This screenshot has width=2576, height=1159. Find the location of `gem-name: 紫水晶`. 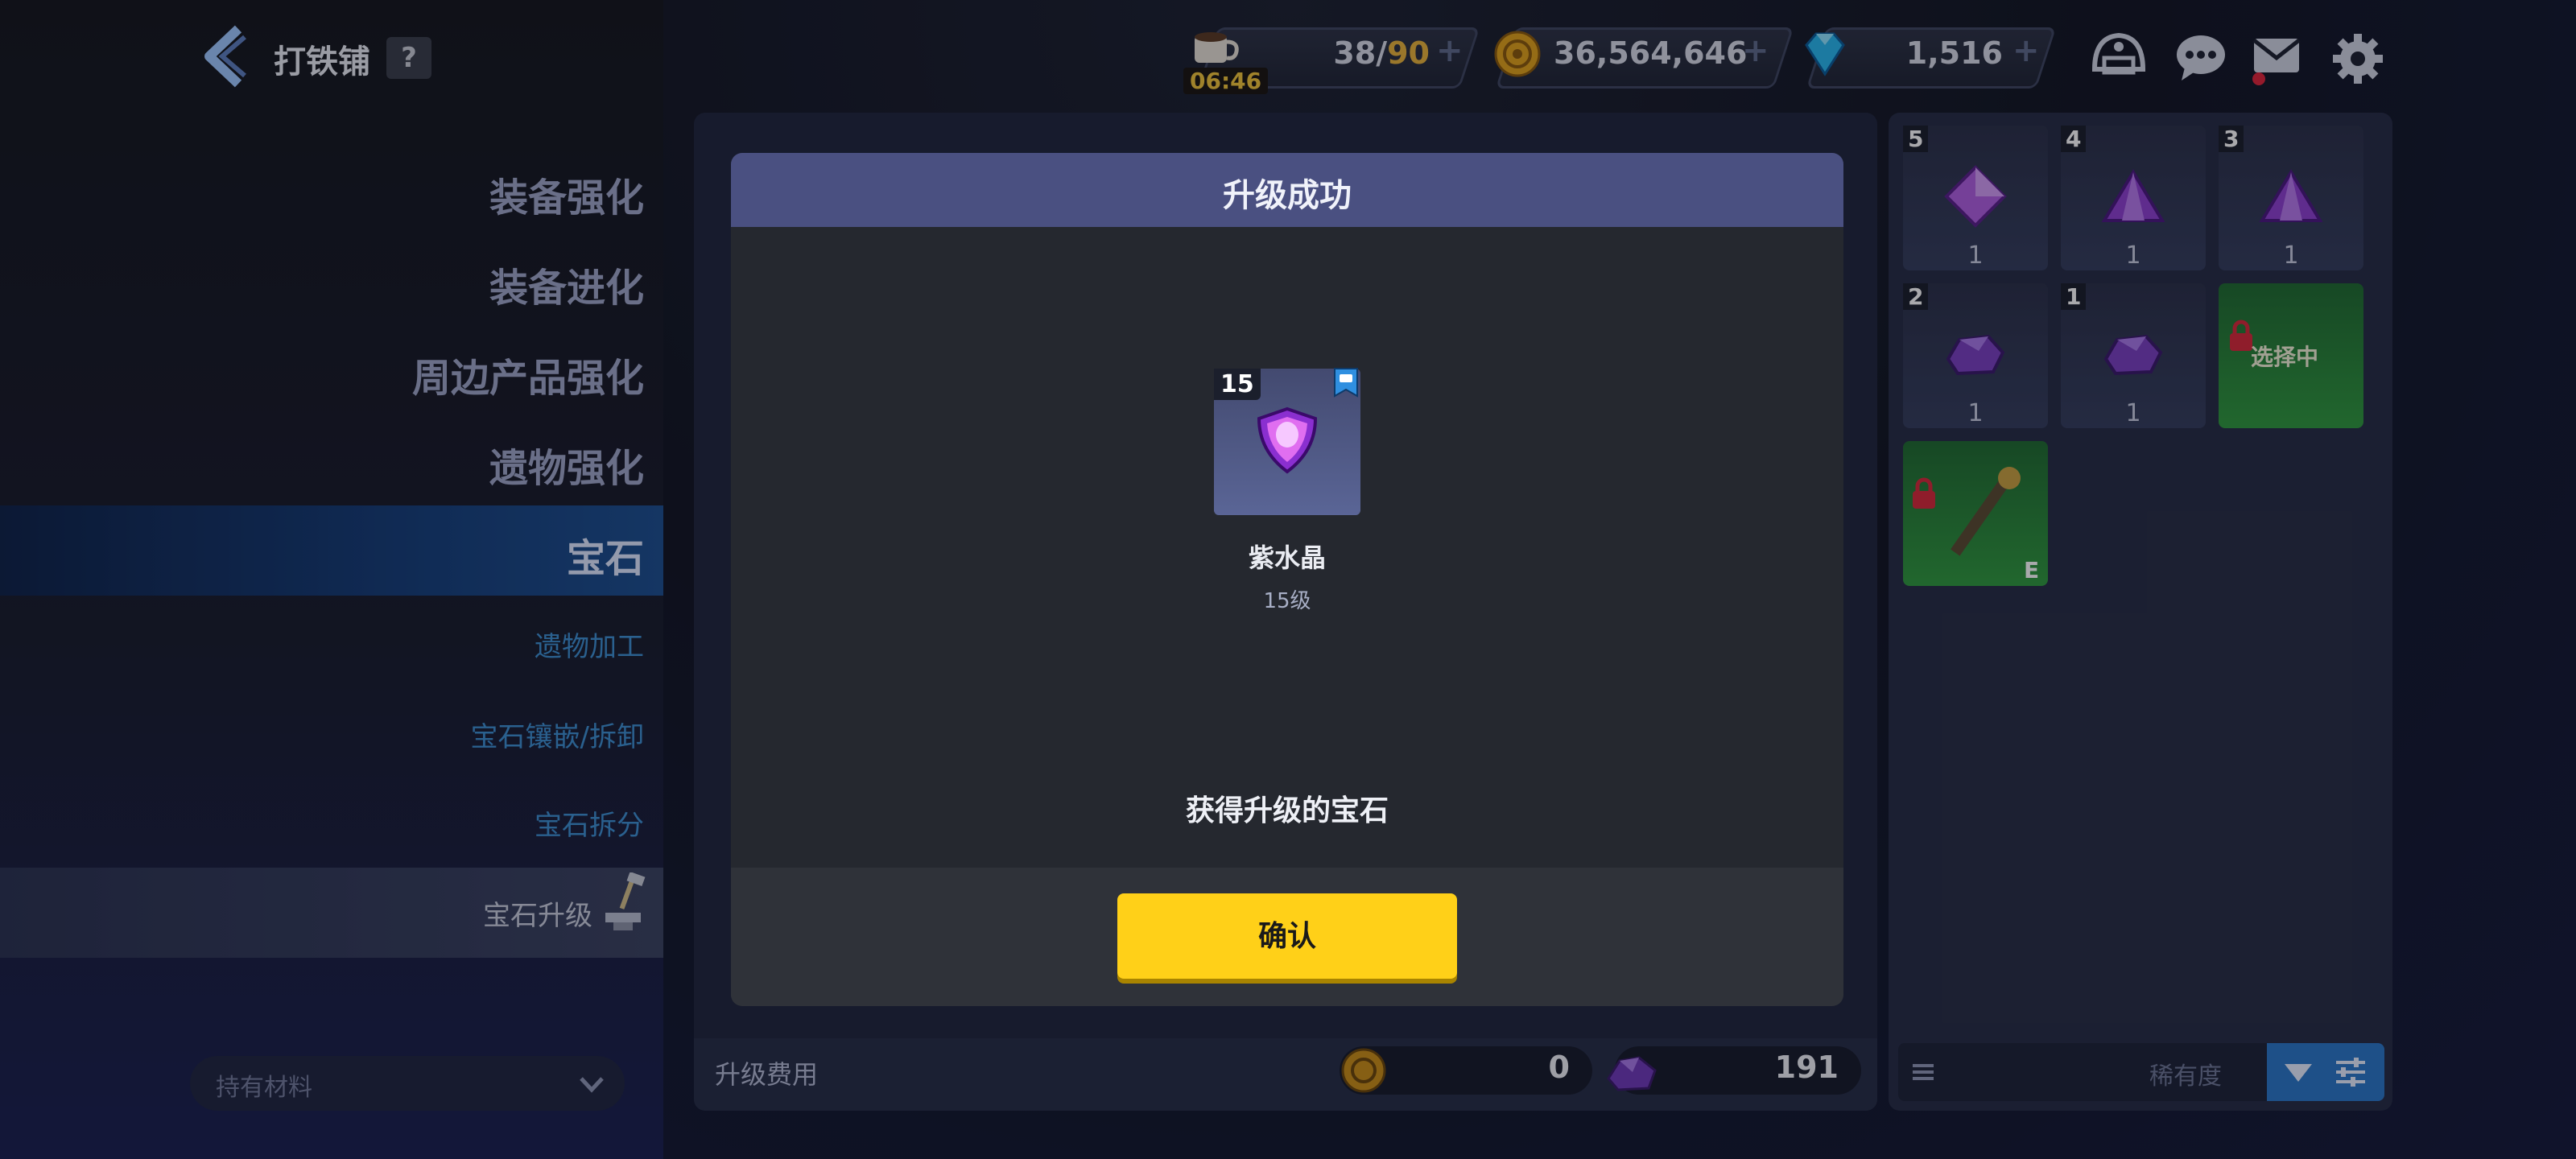

gem-name: 紫水晶 is located at coordinates (1287, 557).